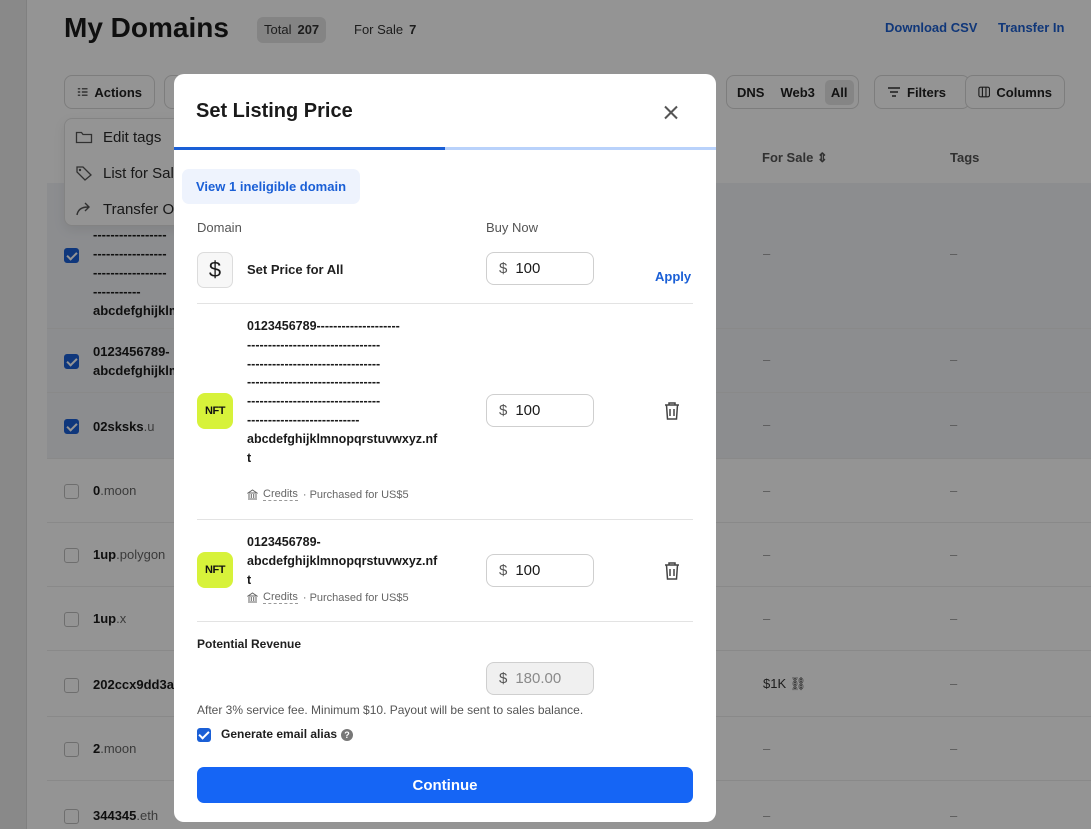 The width and height of the screenshot is (1091, 829). I want to click on apply-button: Apply, so click(673, 276).